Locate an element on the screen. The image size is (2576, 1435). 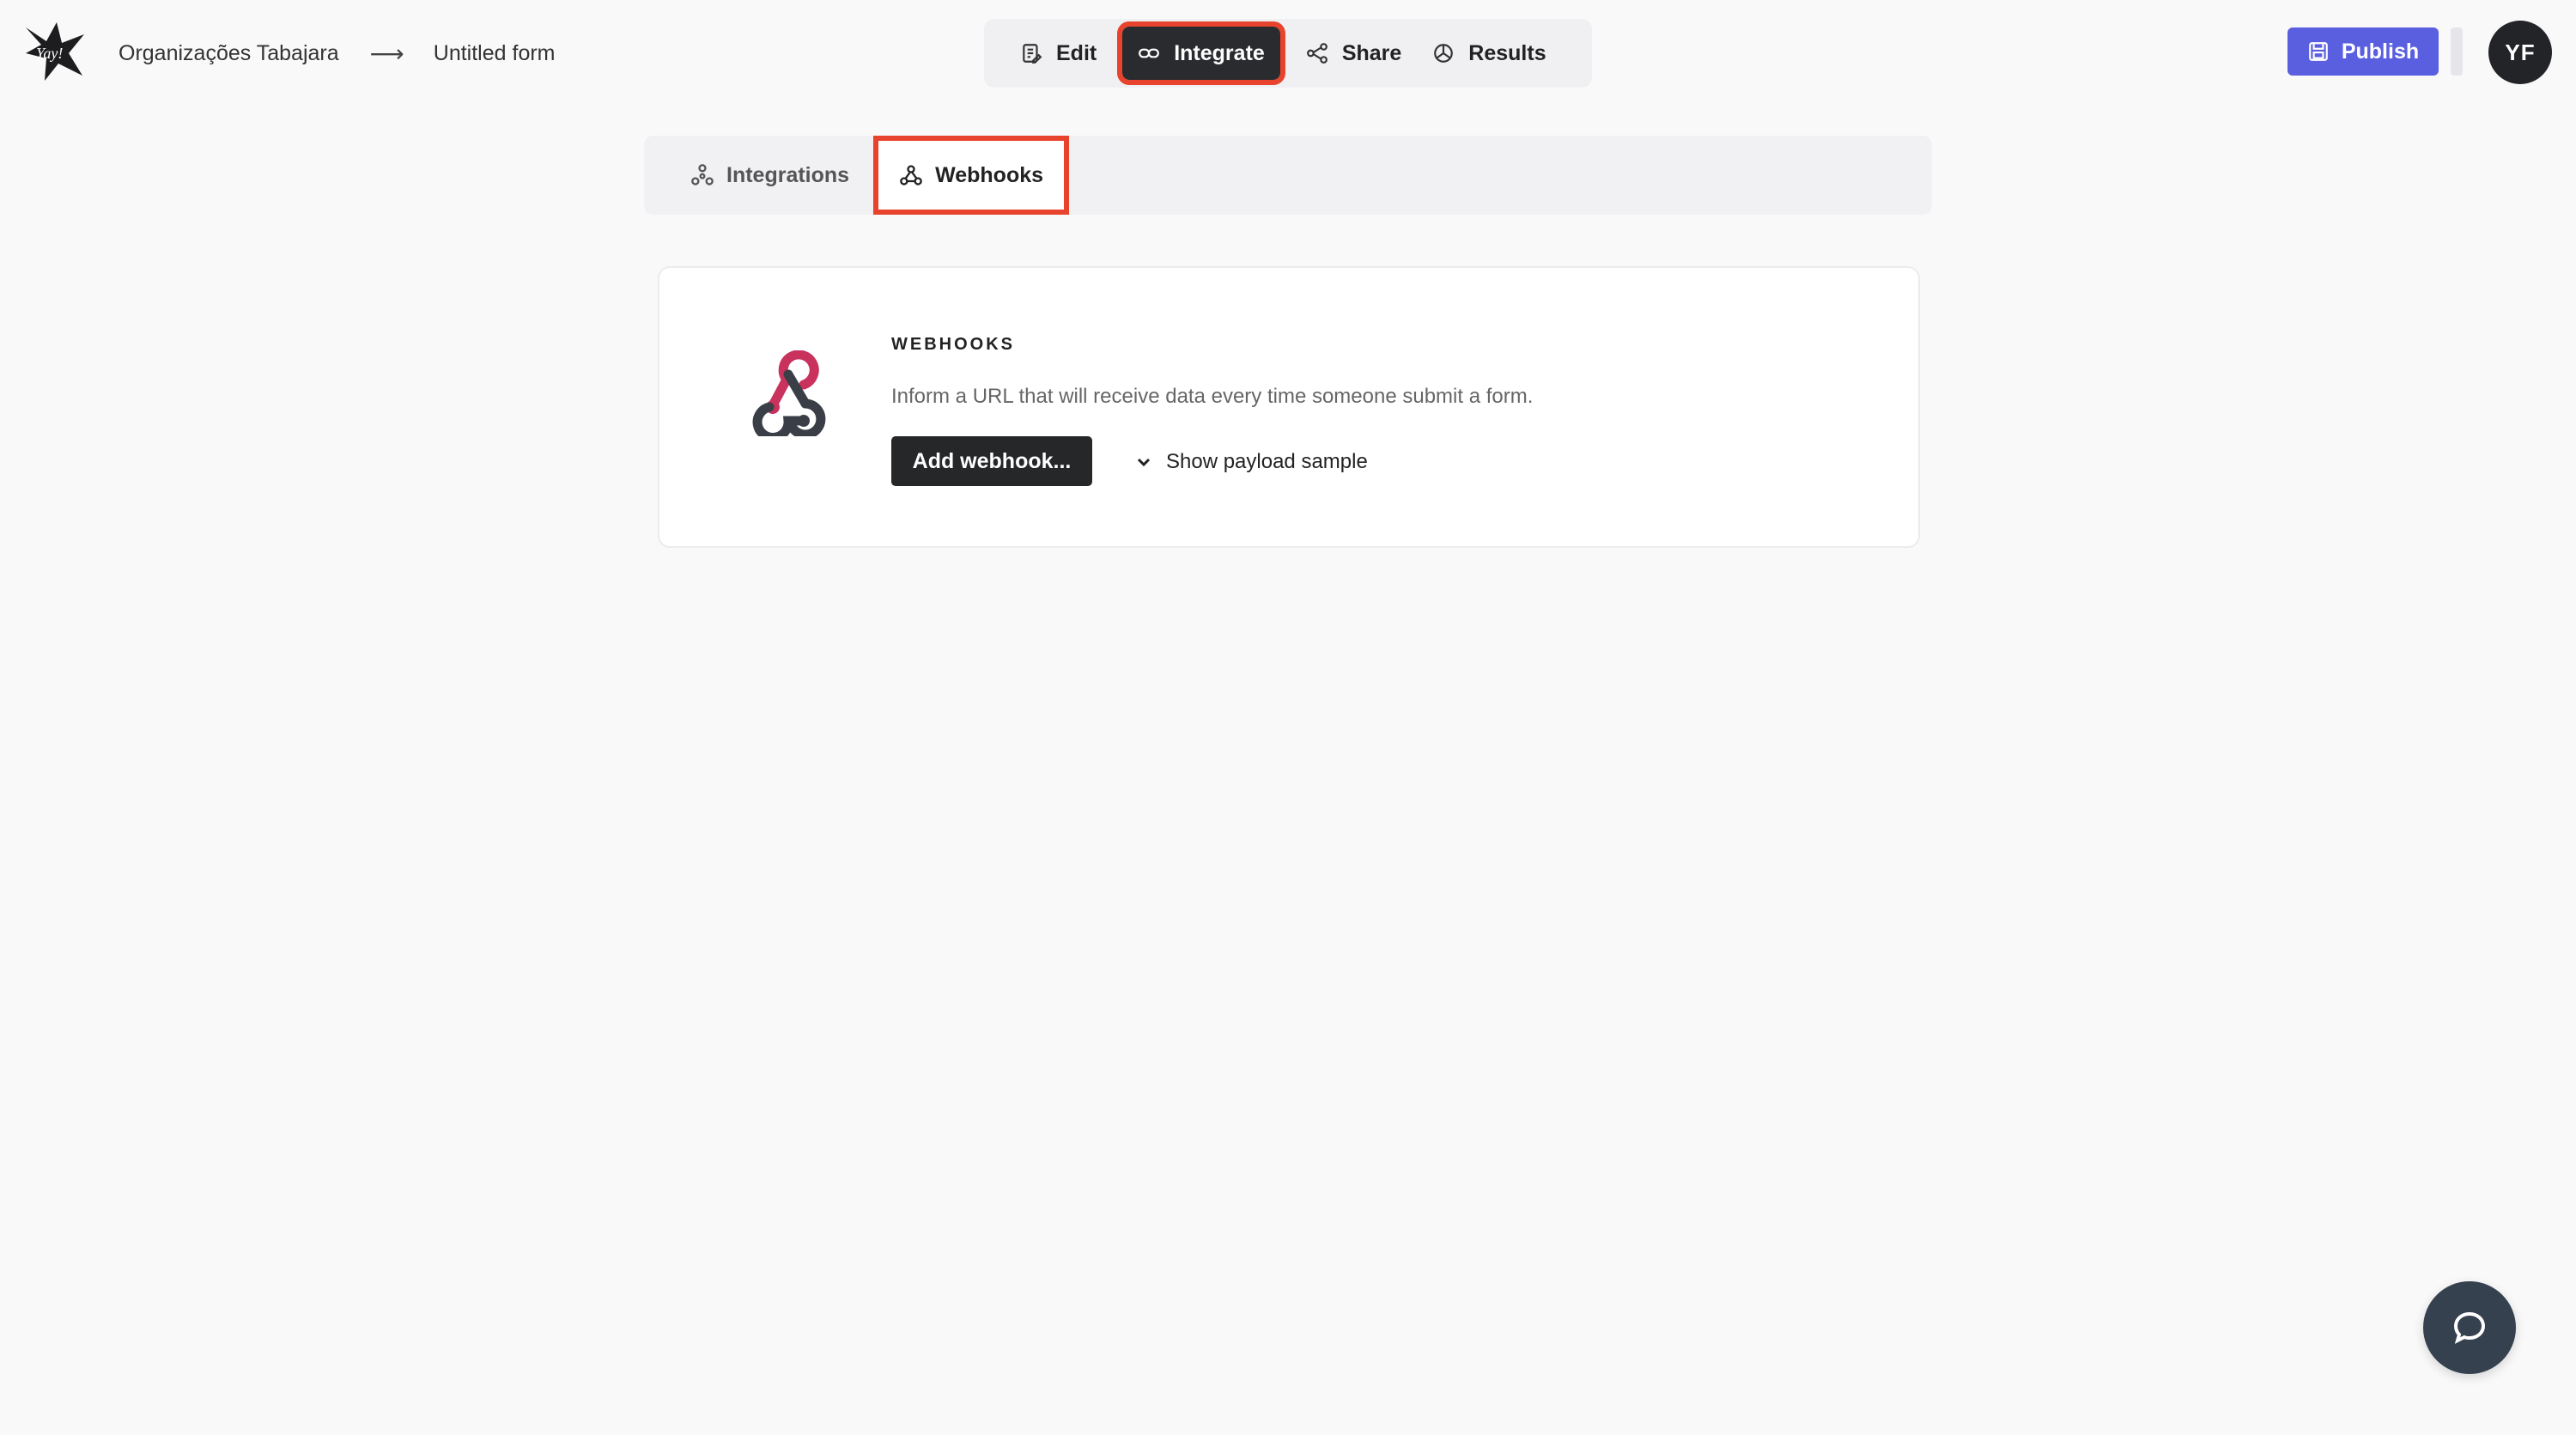
avatar-initials: YF is located at coordinates (2521, 52).